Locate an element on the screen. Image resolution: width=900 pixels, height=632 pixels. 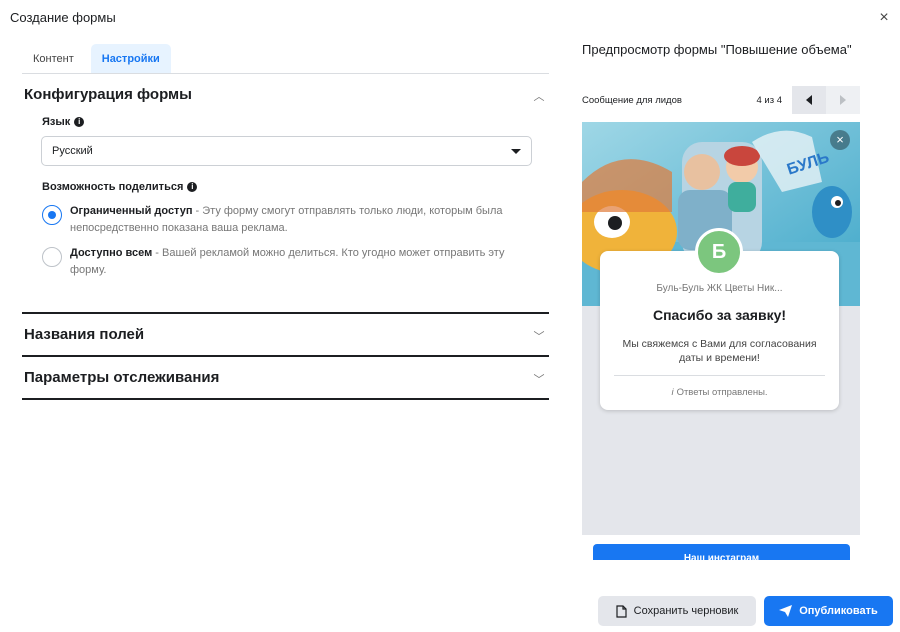
radio-button-public is located at coordinates (52, 257).